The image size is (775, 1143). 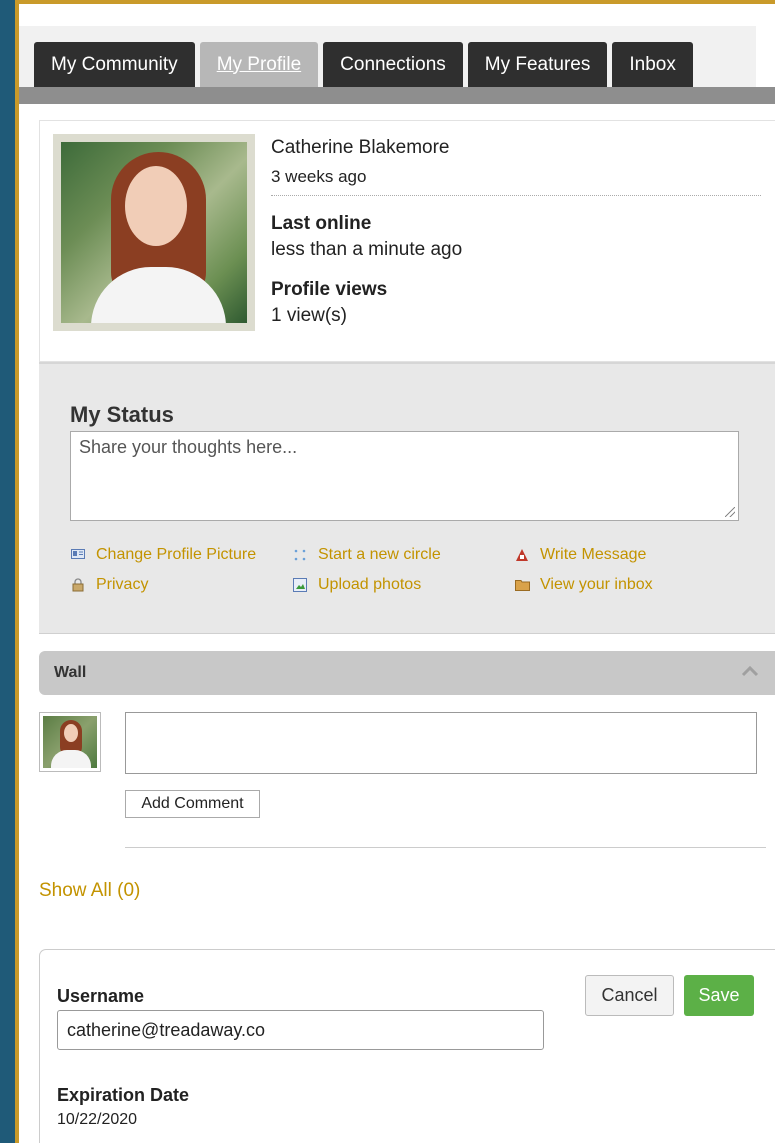 I want to click on profile-name: Catherine Blakemore, so click(x=360, y=147).